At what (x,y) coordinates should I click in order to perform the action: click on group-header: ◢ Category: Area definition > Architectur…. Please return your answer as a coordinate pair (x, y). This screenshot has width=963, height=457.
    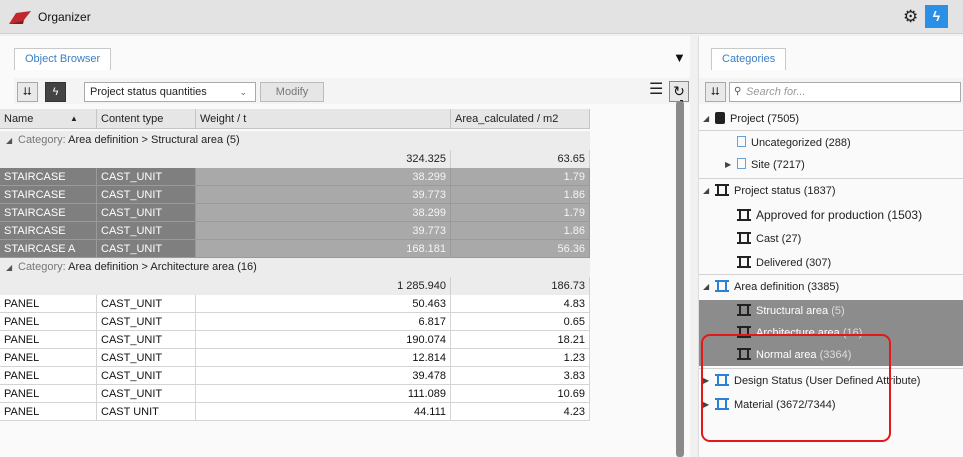
    Looking at the image, I should click on (295, 267).